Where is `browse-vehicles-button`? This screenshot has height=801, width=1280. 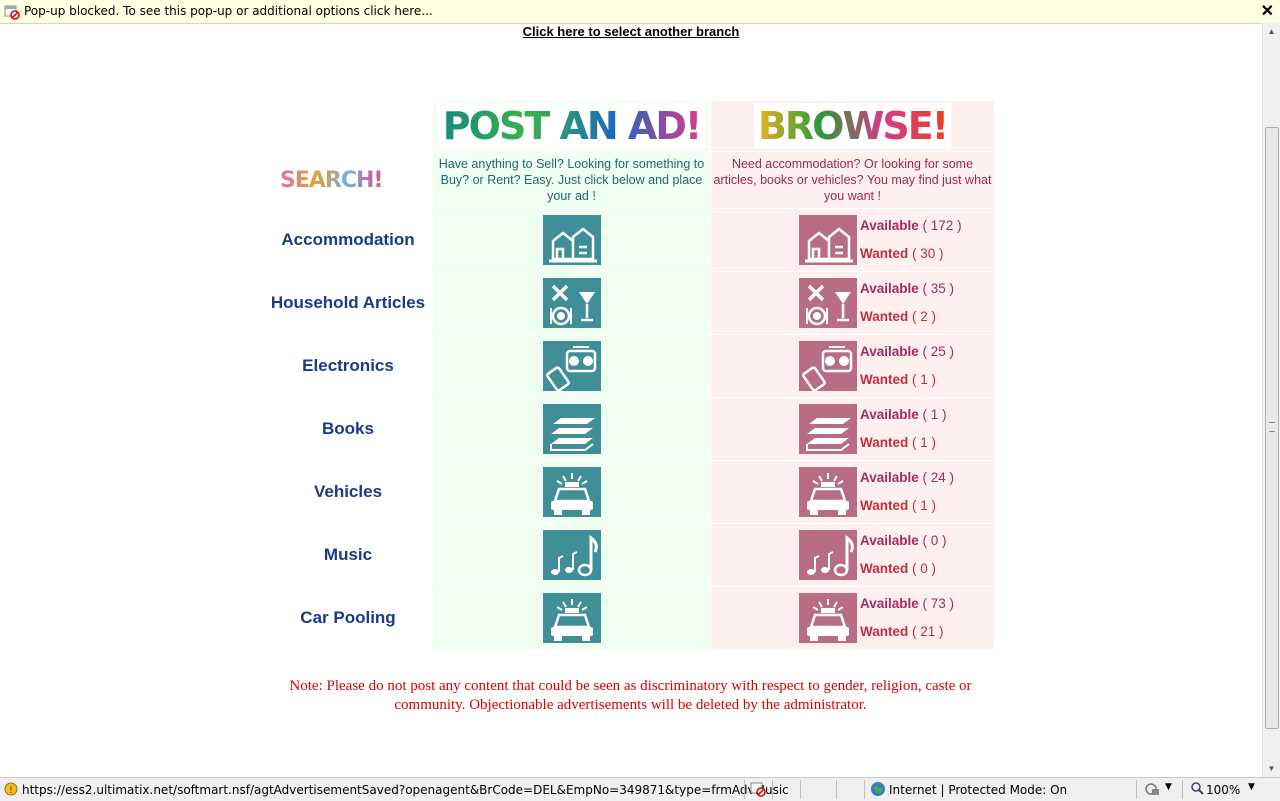
browse-vehicles-button is located at coordinates (828, 492).